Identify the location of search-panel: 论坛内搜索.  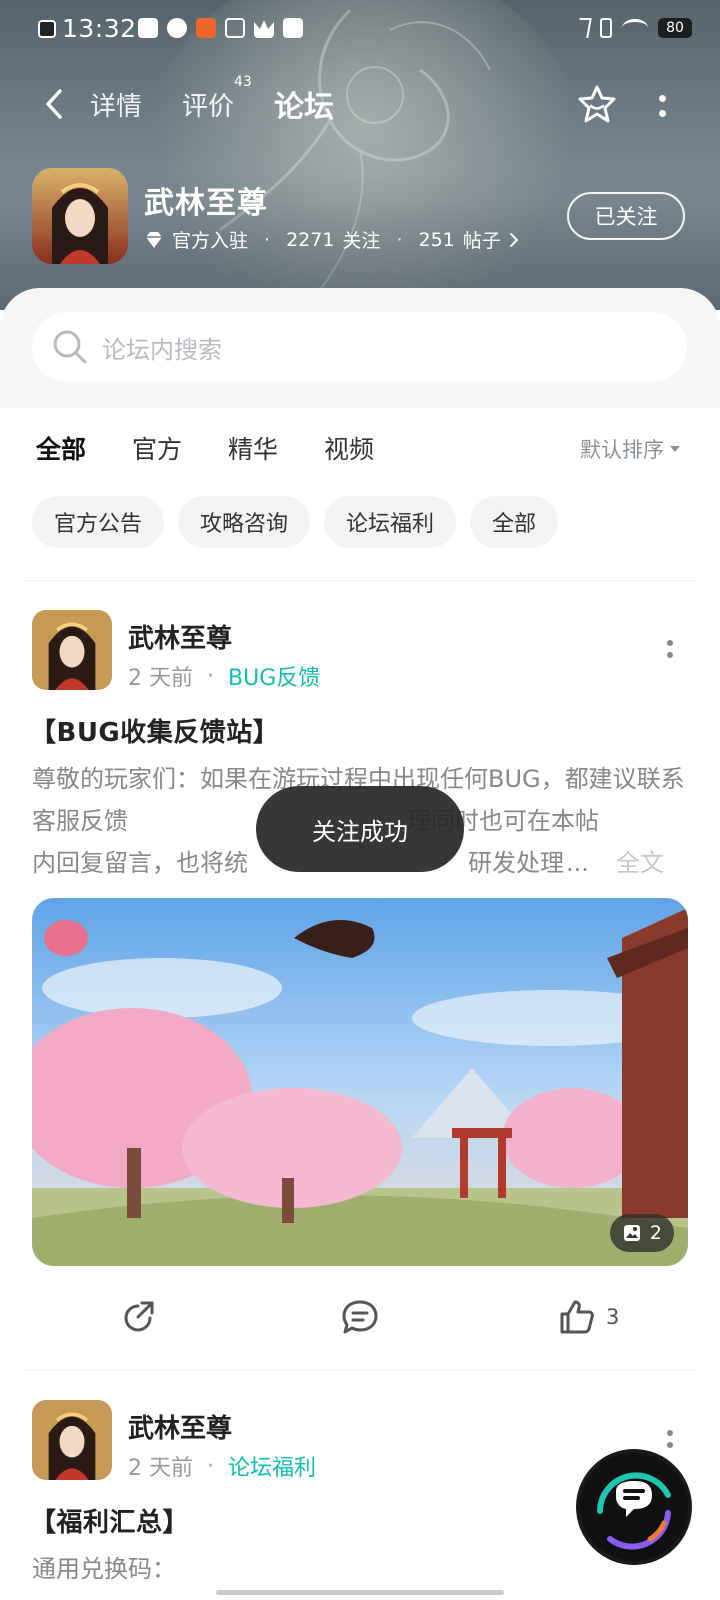
(360, 348).